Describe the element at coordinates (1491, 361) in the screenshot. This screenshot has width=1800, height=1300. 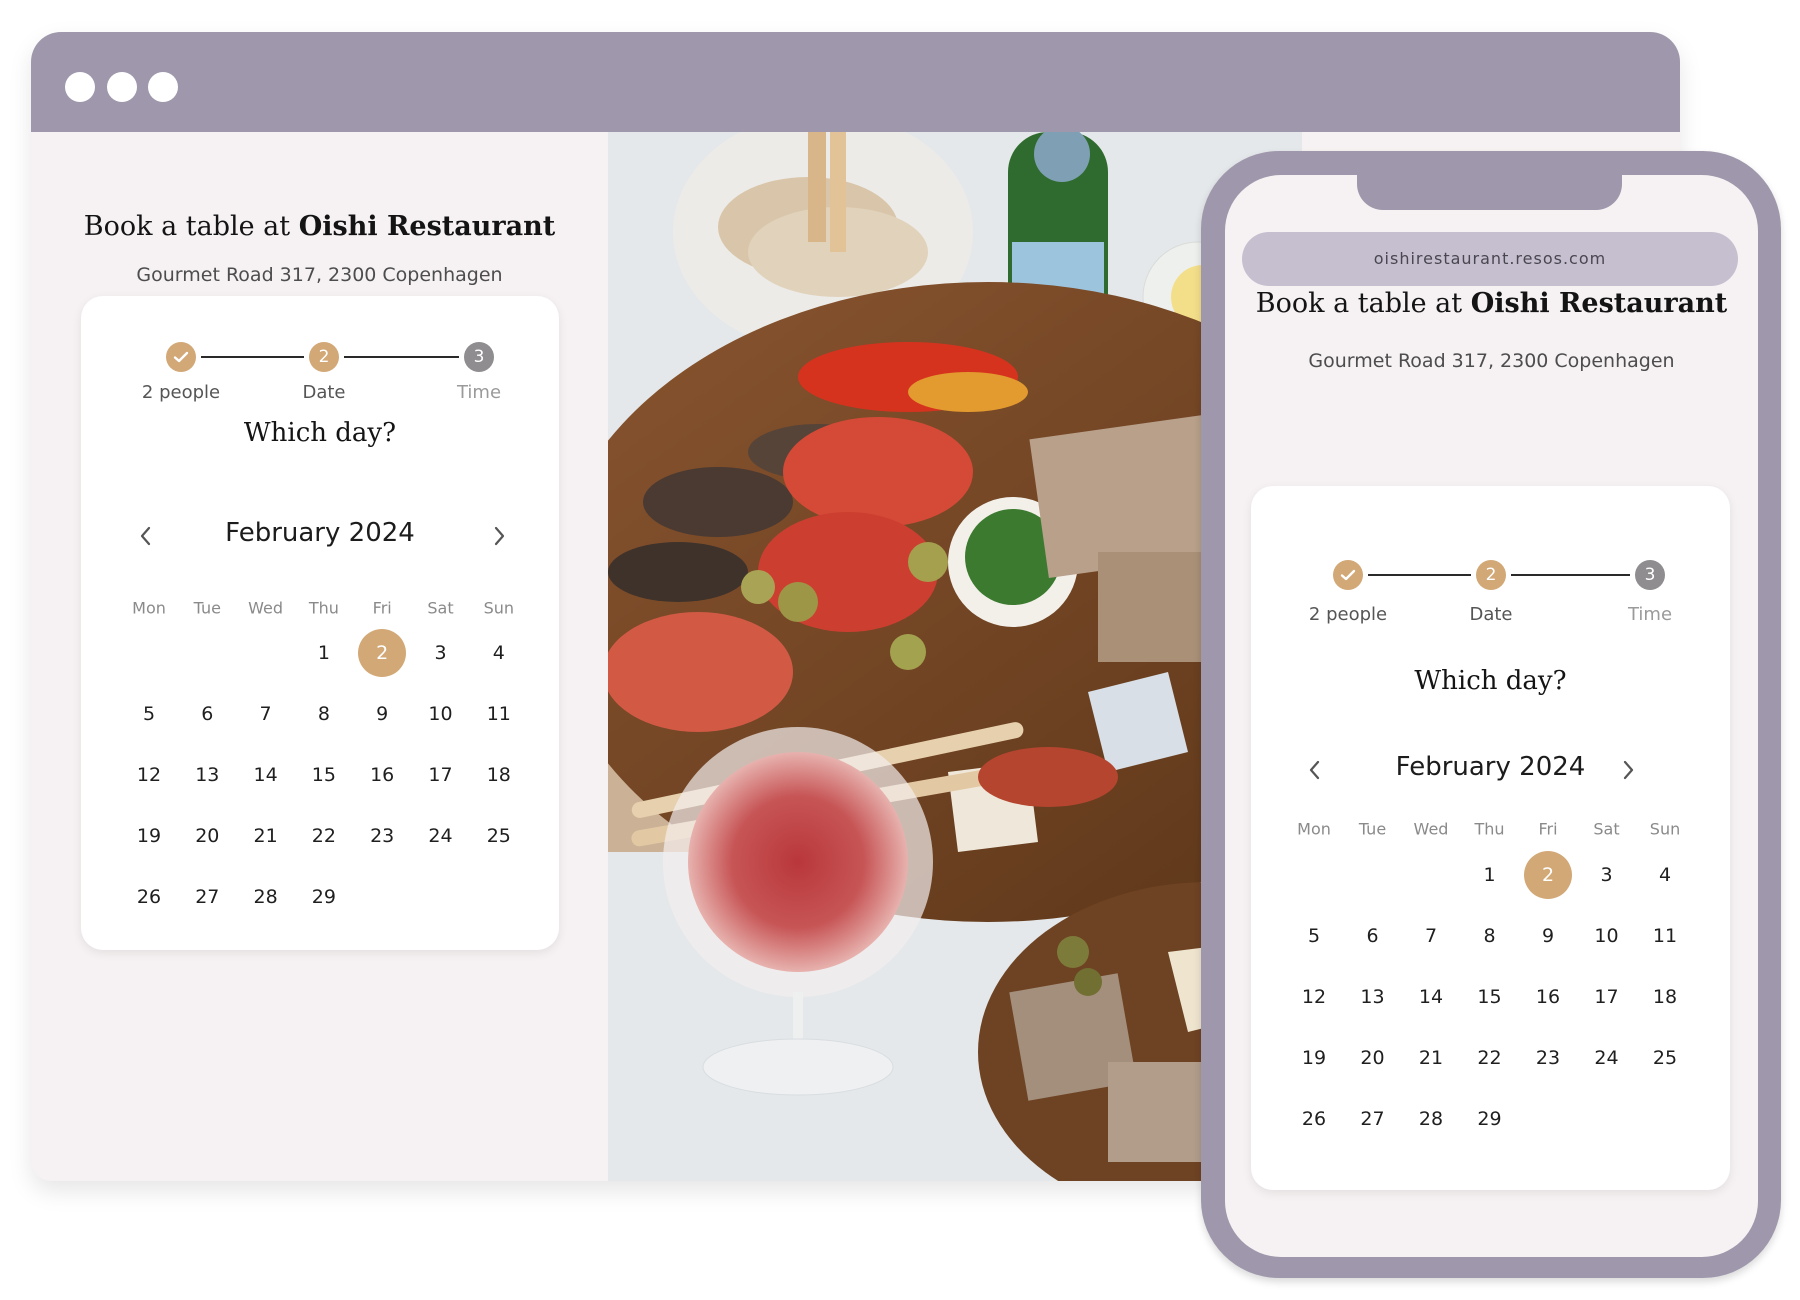
I see `mobile-restaurant-address: Gourmet Road 317, 2300 Copenhagen` at that location.